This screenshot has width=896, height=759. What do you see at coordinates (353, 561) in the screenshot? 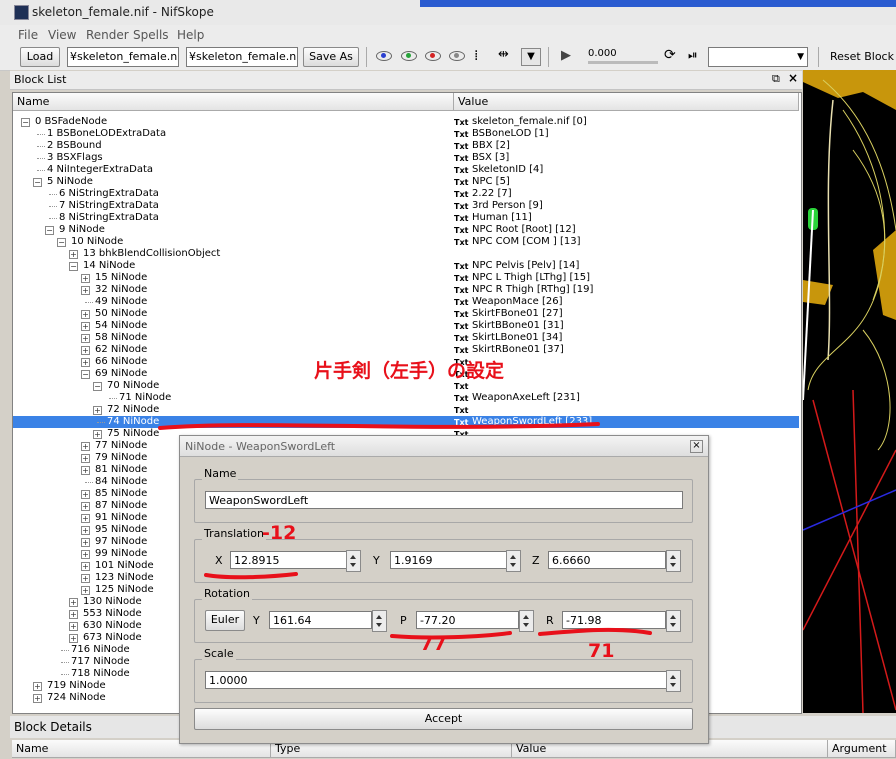
I see `translation-x-spinner` at bounding box center [353, 561].